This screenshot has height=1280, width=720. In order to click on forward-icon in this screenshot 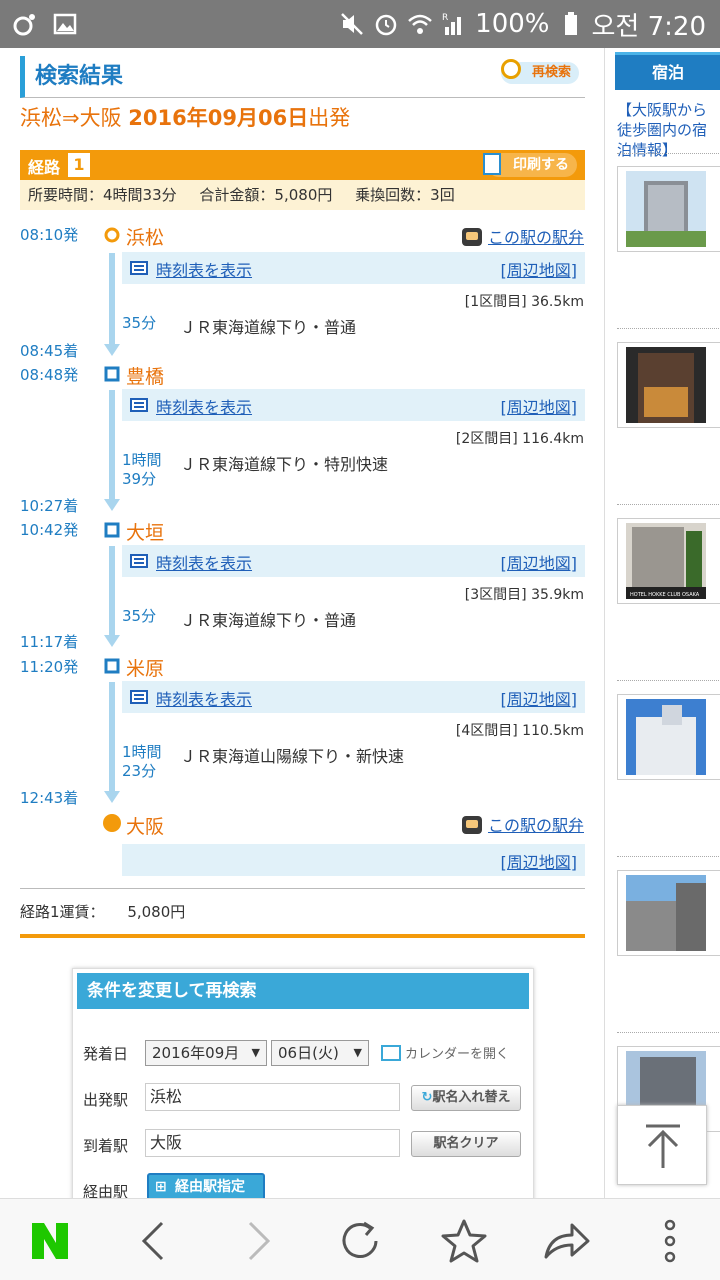, I will do `click(258, 1241)`.